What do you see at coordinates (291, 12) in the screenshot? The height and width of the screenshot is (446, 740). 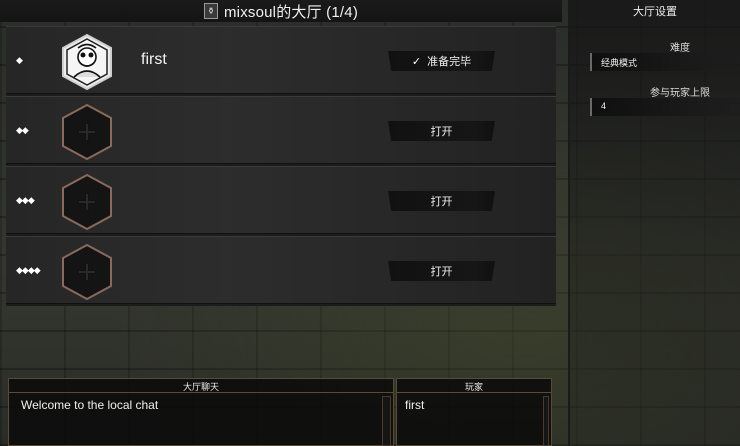 I see `lobby-title: mixsoul的大厅 (1/4)` at bounding box center [291, 12].